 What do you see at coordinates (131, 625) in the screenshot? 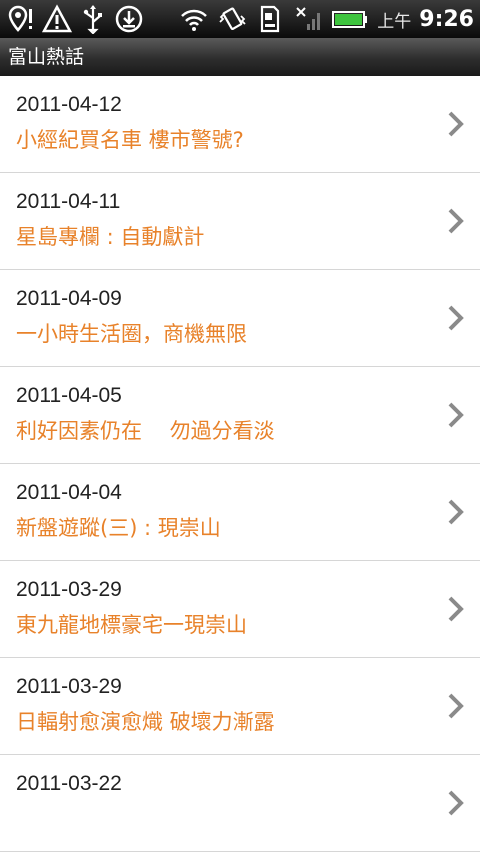
I see `item-title: 東九龍地標豪宅一現崇山` at bounding box center [131, 625].